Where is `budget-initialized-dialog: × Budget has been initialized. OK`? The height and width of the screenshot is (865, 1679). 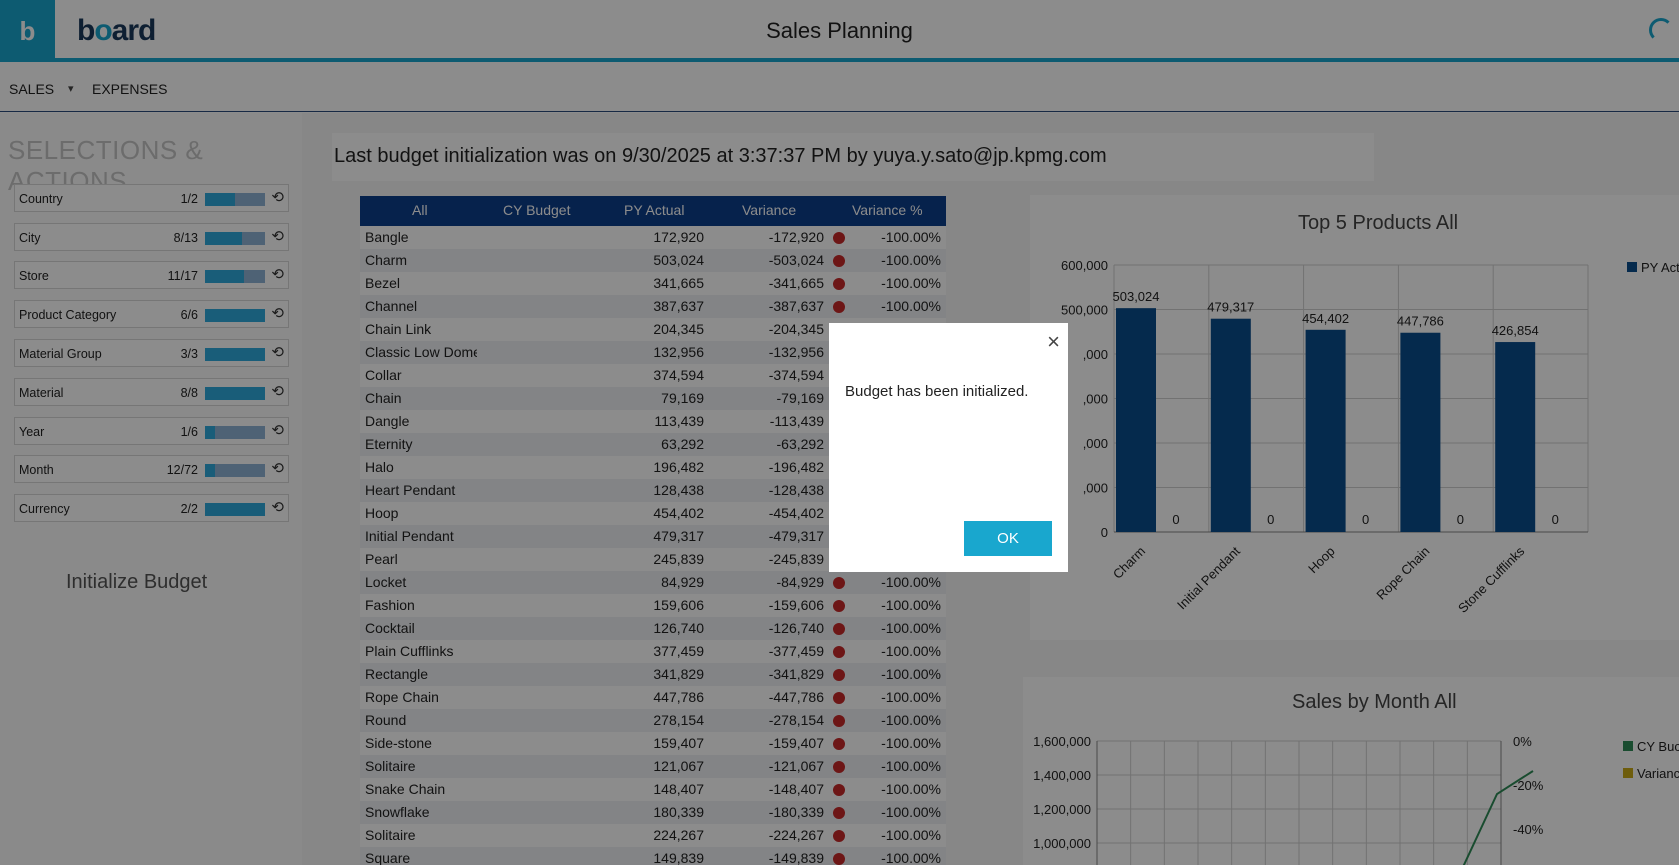
budget-initialized-dialog: × Budget has been initialized. OK is located at coordinates (948, 447).